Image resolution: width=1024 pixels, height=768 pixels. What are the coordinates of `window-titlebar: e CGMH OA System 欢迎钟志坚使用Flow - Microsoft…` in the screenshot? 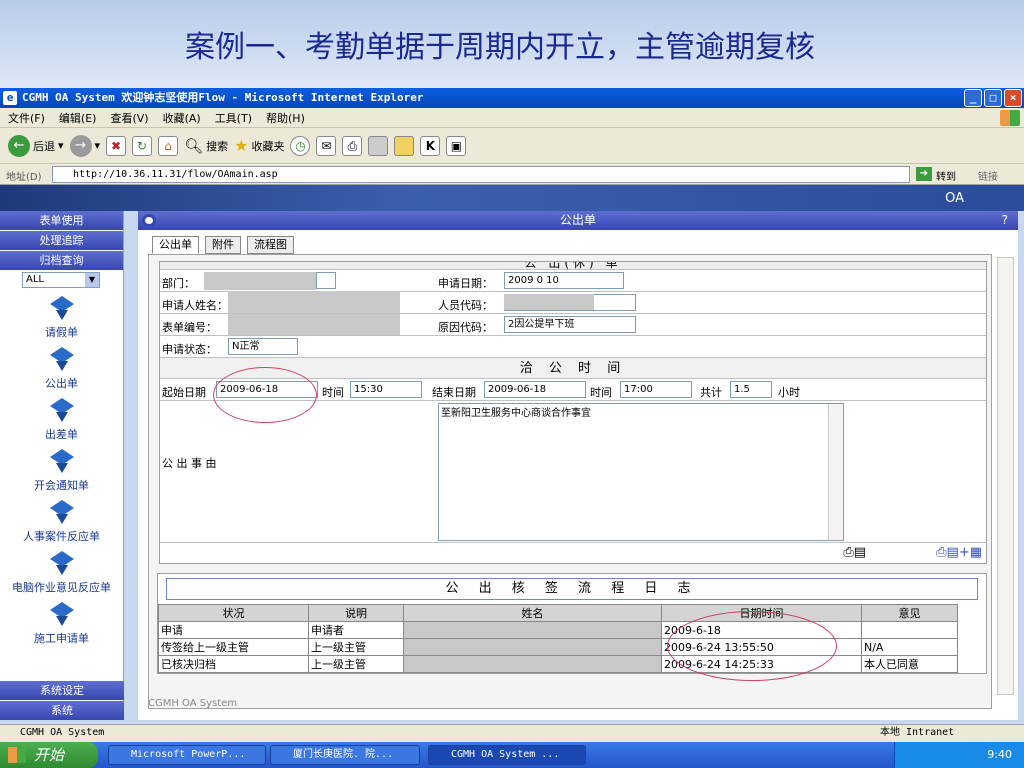 It's located at (512, 98).